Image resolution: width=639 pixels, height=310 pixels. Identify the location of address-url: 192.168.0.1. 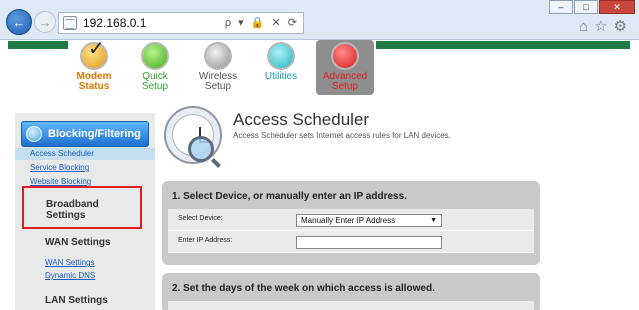
(114, 23).